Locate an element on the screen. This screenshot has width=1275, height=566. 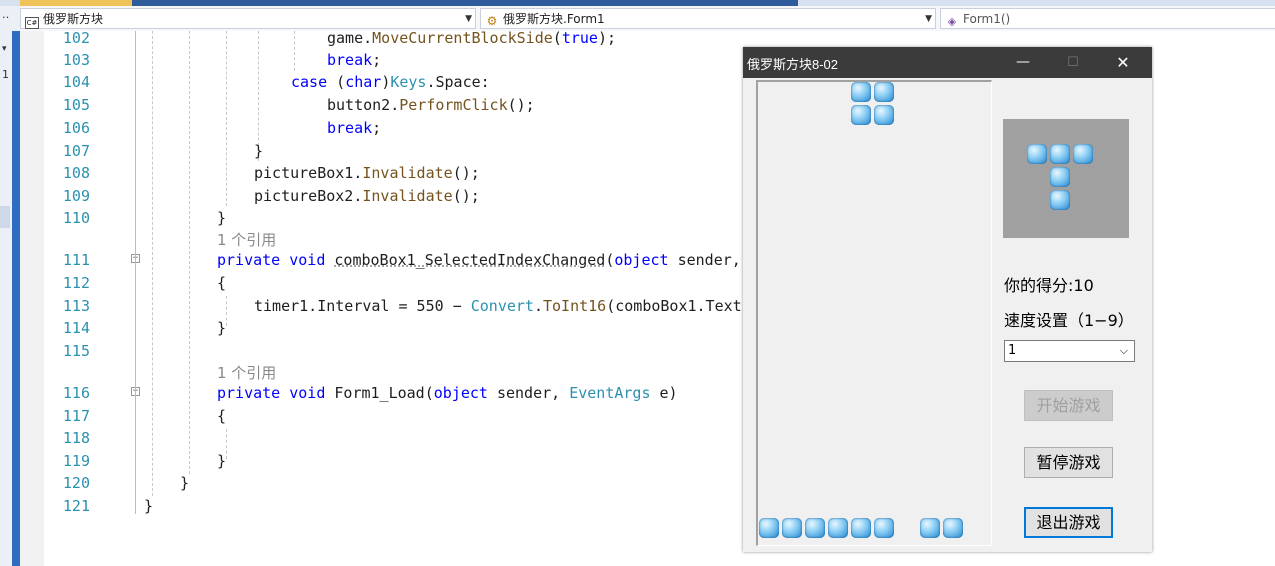
line-number: 104 is located at coordinates (76, 82).